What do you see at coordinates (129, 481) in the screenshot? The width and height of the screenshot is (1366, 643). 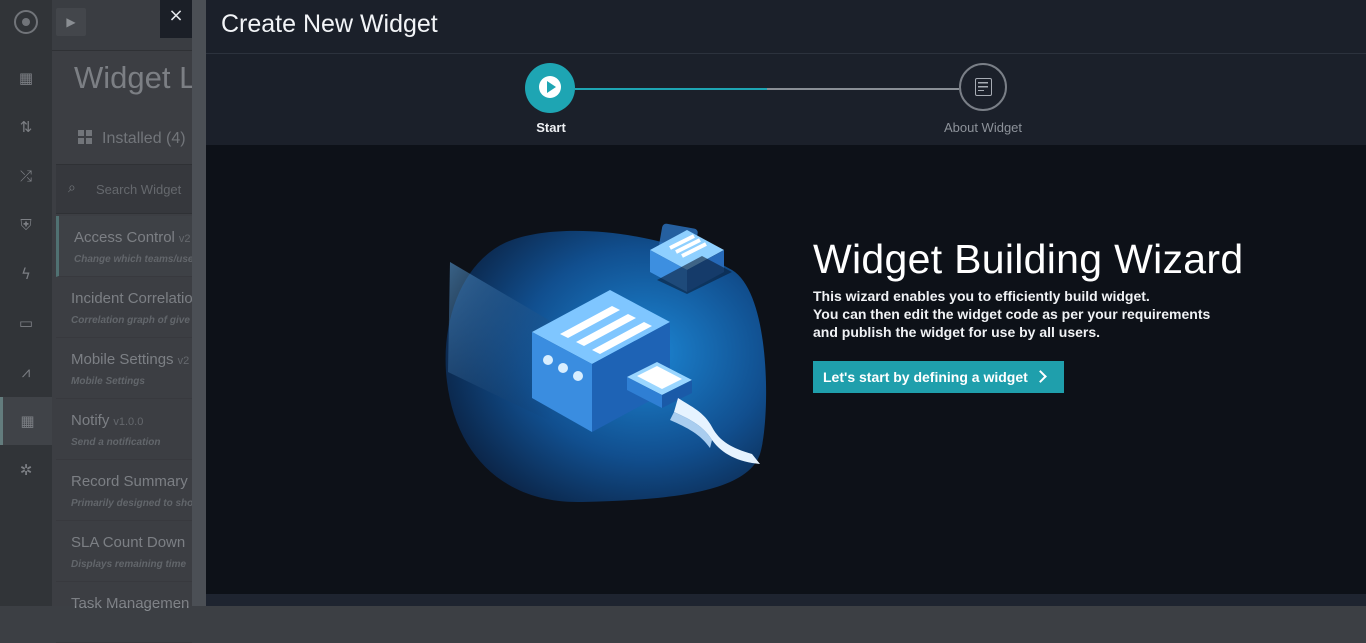 I see `widget-name: Record Summary` at bounding box center [129, 481].